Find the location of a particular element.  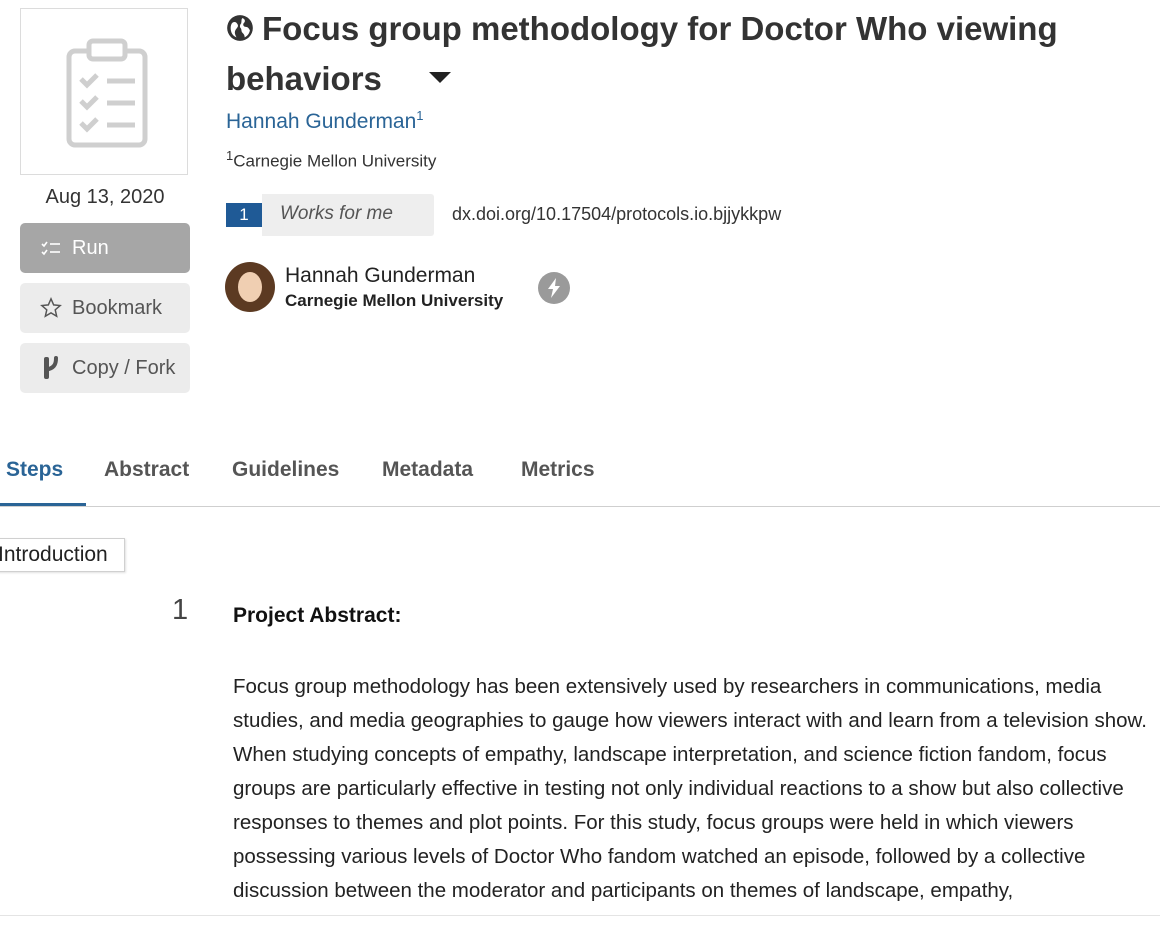

star-outline-icon is located at coordinates (51, 308).